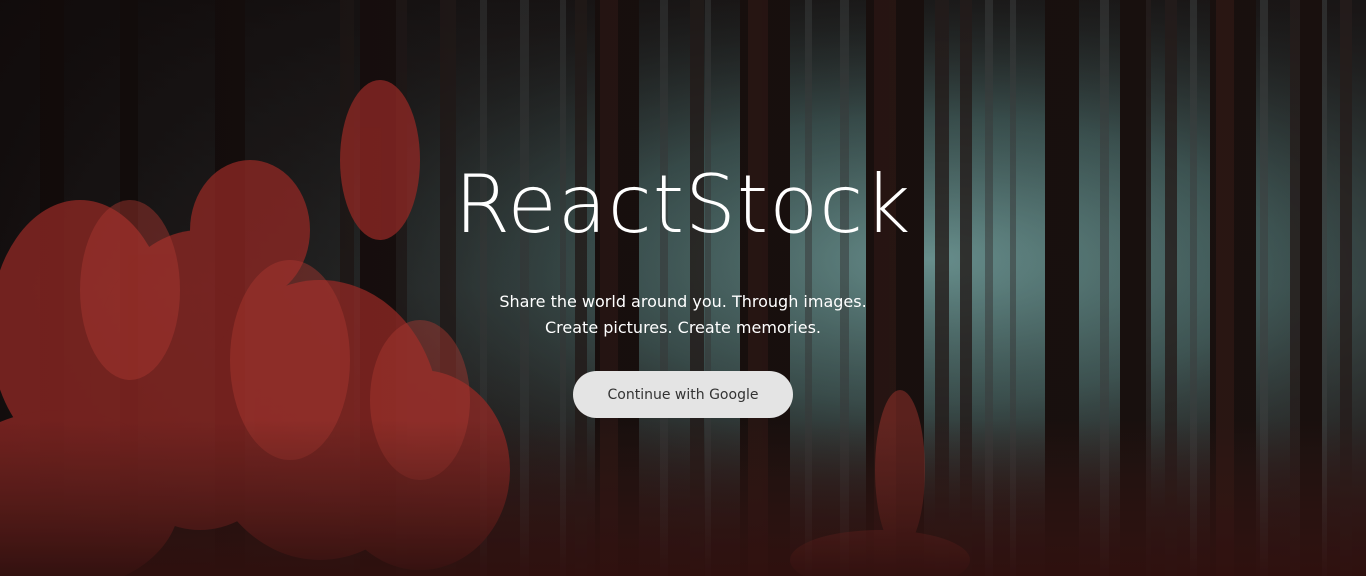 The image size is (1366, 576). I want to click on brand-title: ReactStock, so click(683, 204).